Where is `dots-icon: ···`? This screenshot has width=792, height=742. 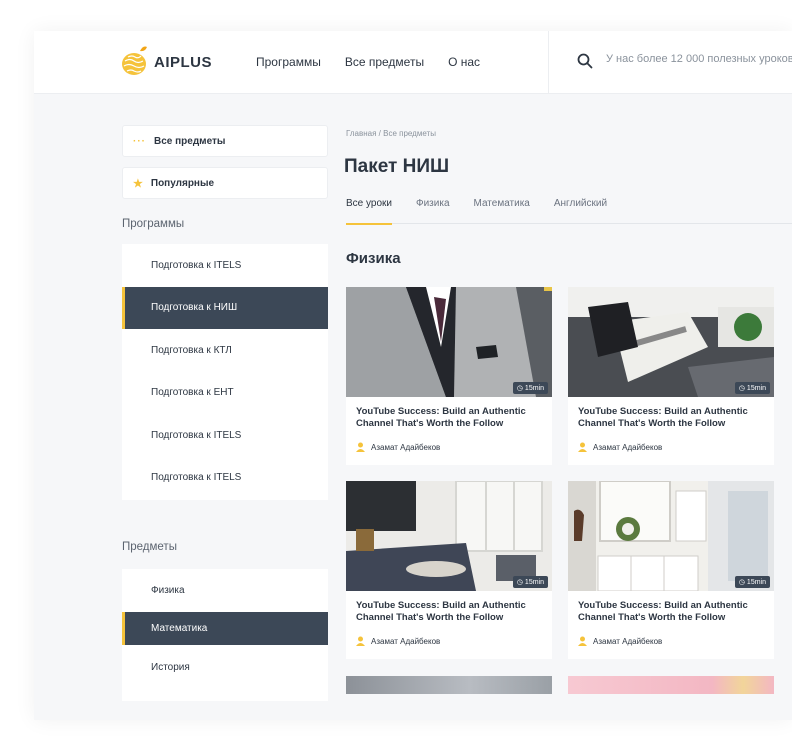
dots-icon: ··· is located at coordinates (139, 141).